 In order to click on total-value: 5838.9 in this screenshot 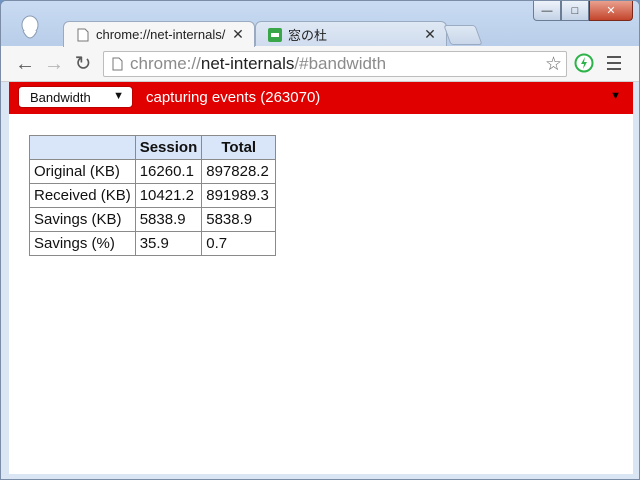, I will do `click(239, 219)`.